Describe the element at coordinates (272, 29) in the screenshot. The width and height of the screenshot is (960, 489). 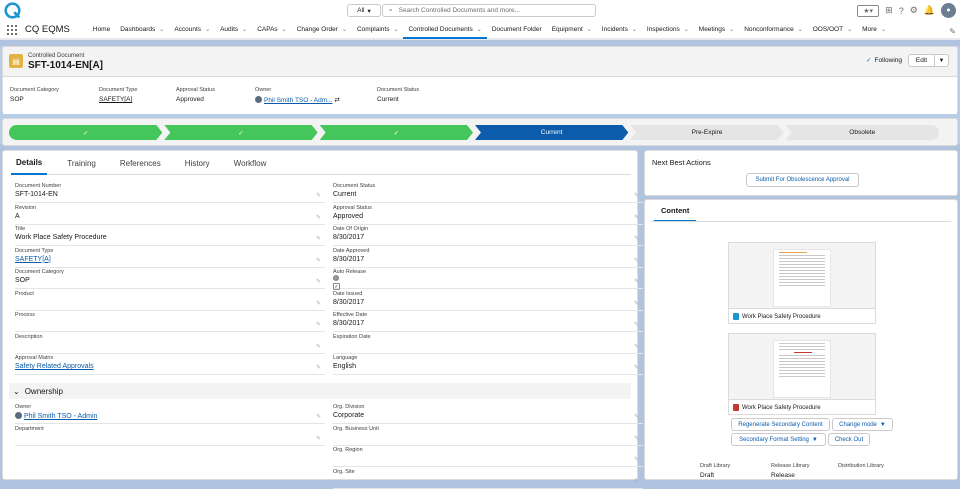
I see `nav-item-capas: CAPAs ⌄` at that location.